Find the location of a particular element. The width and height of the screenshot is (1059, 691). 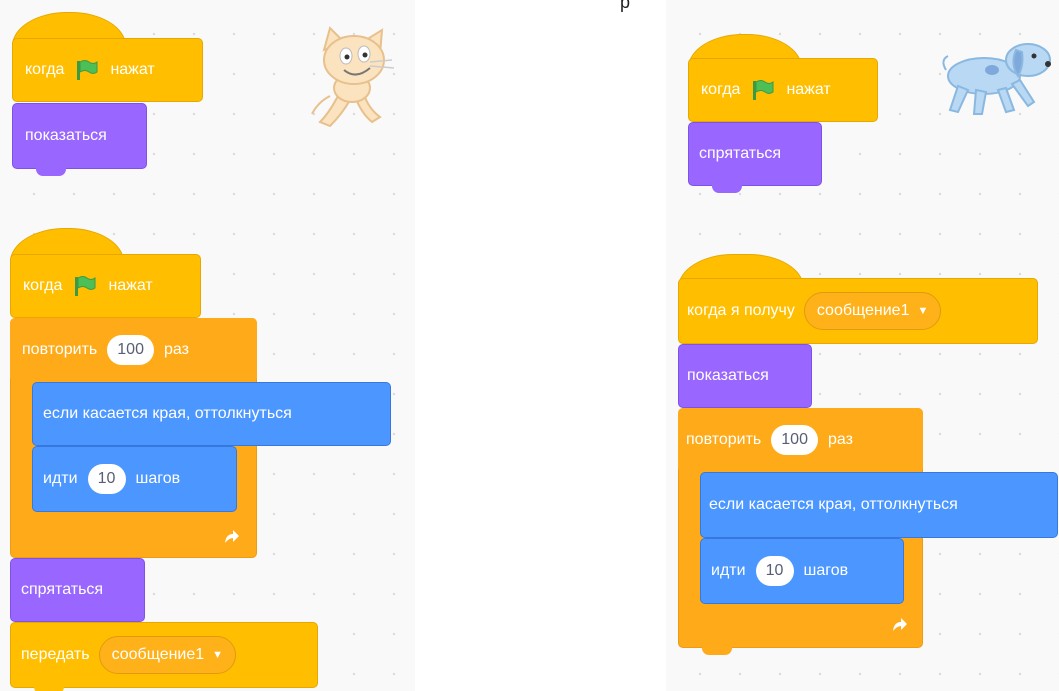

broadcast-message-value: сообщение1 is located at coordinates (158, 654).